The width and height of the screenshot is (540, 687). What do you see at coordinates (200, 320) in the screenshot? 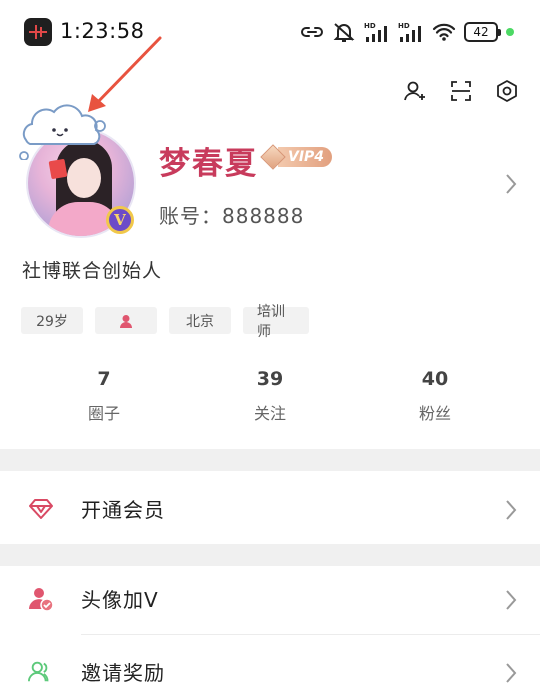
I see `city-tag: 北京` at bounding box center [200, 320].